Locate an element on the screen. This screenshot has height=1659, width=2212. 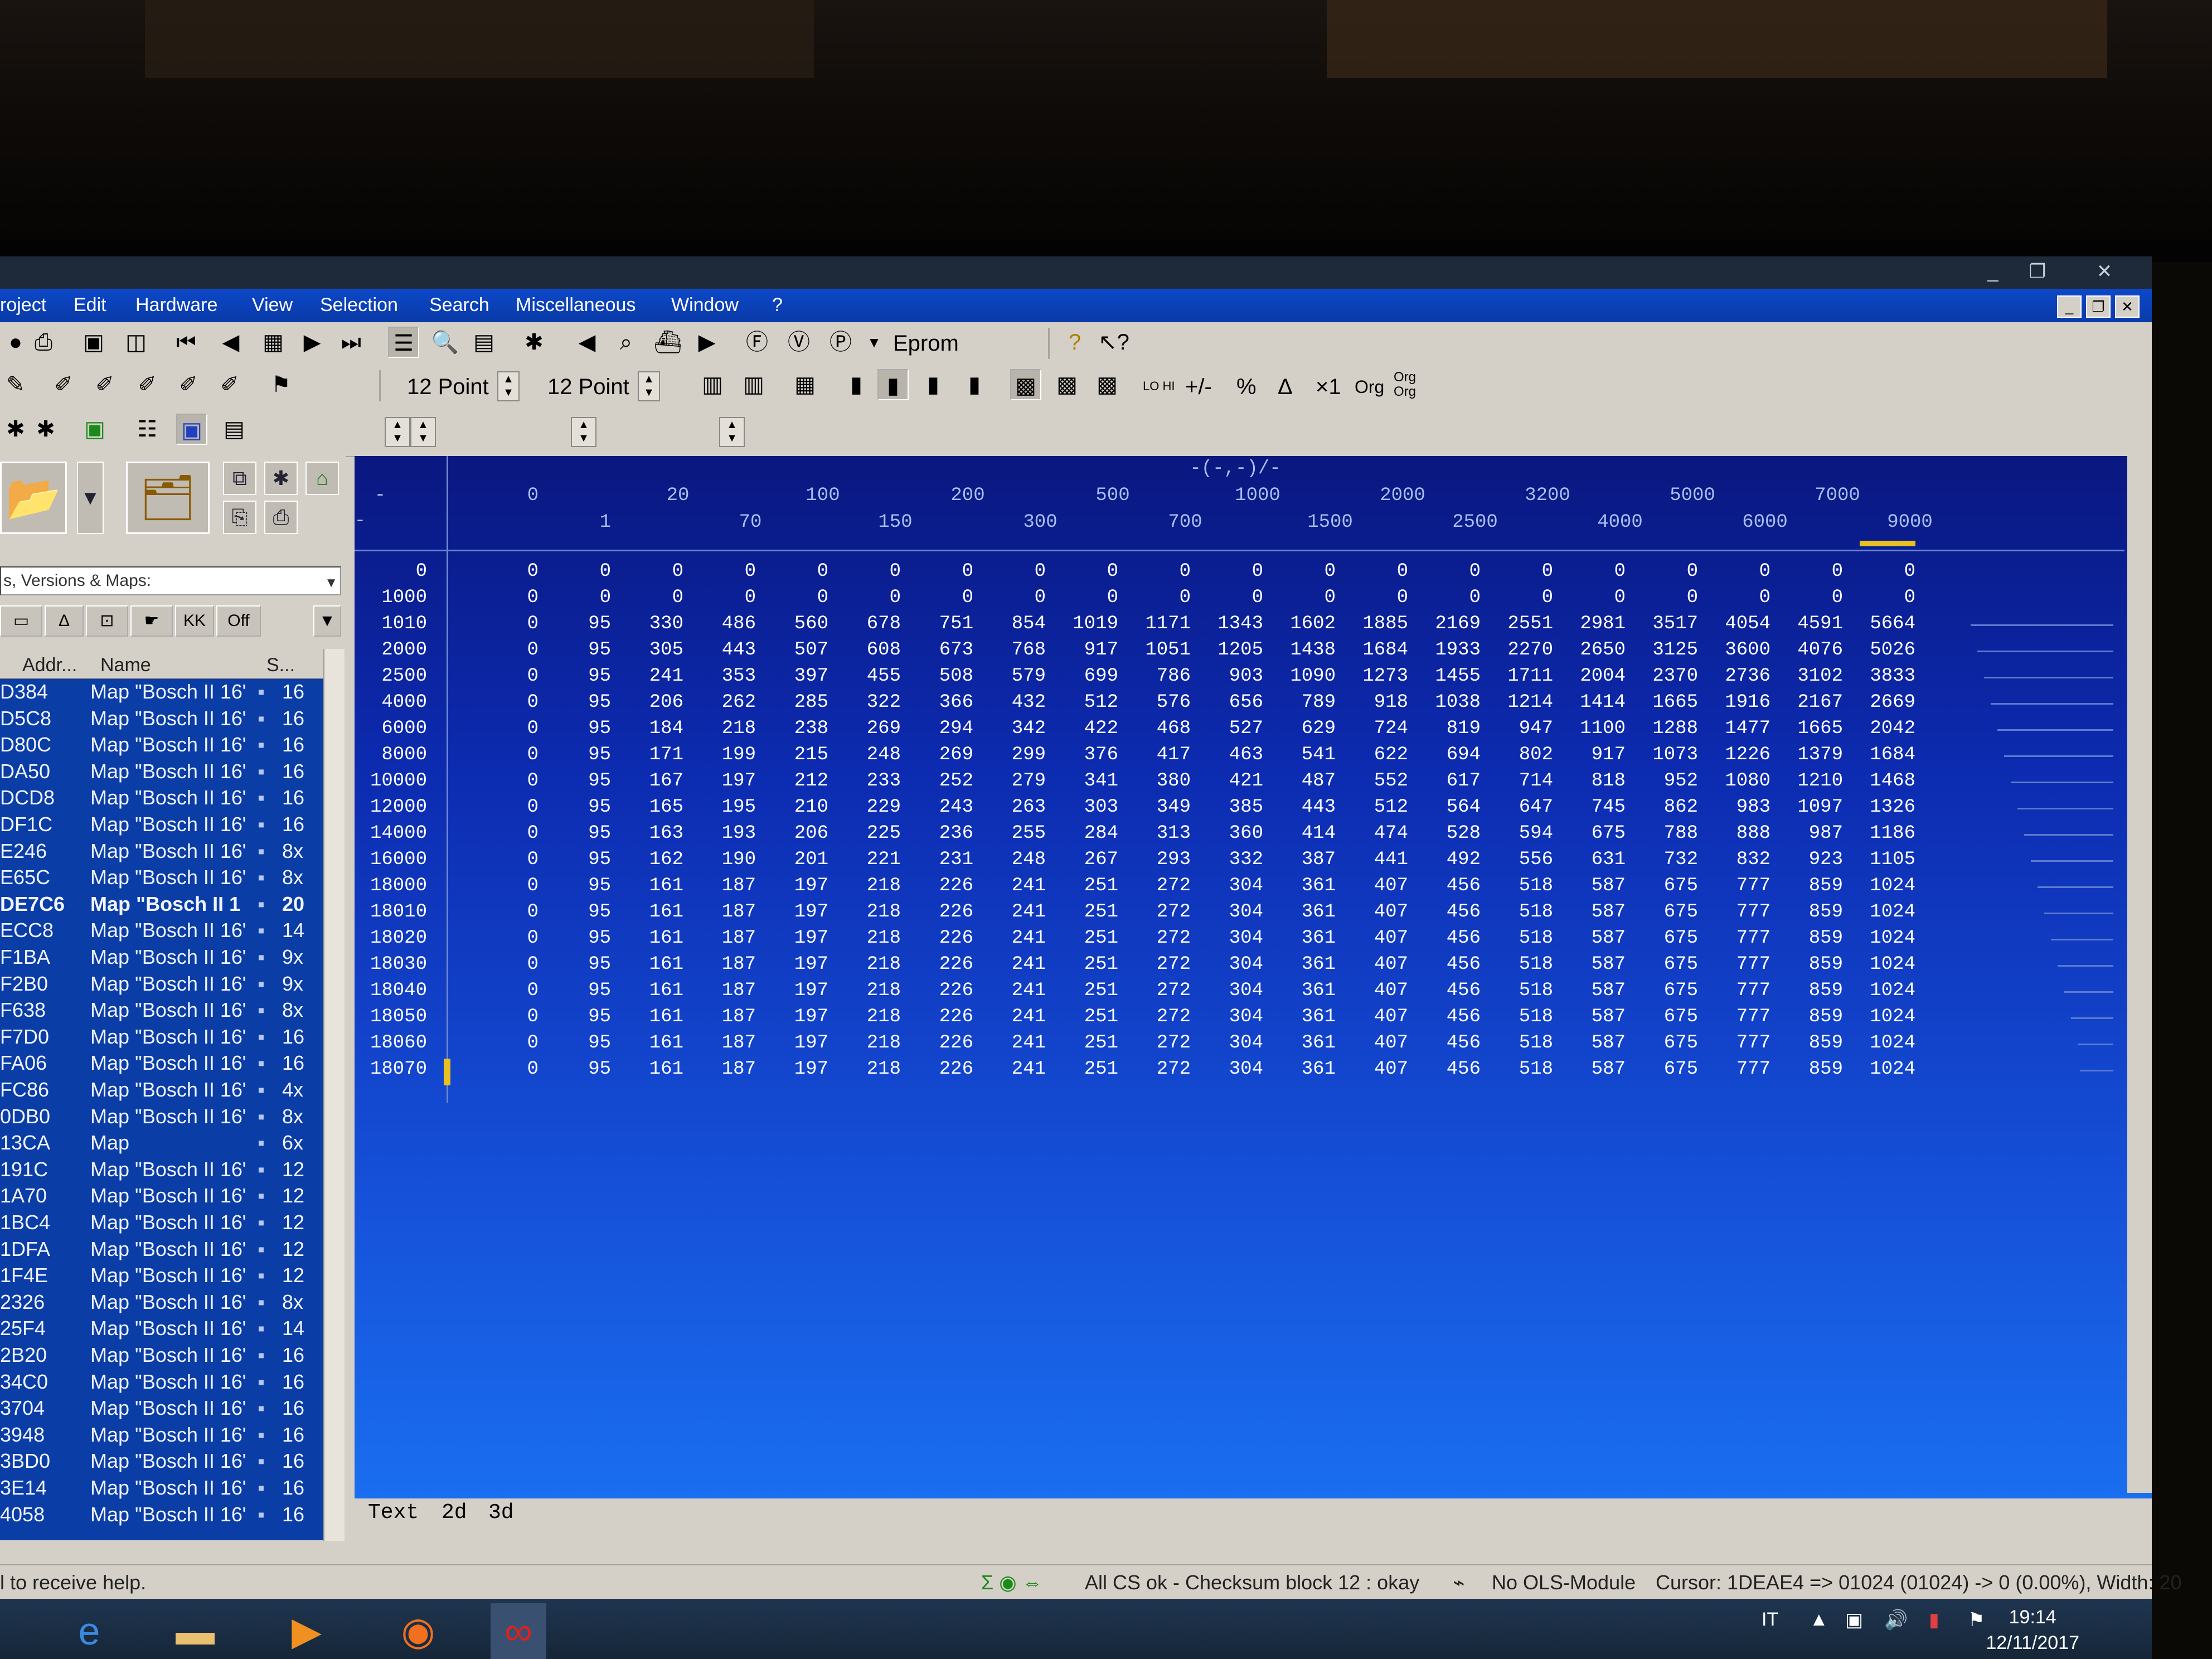
menu-help: ? is located at coordinates (778, 305).